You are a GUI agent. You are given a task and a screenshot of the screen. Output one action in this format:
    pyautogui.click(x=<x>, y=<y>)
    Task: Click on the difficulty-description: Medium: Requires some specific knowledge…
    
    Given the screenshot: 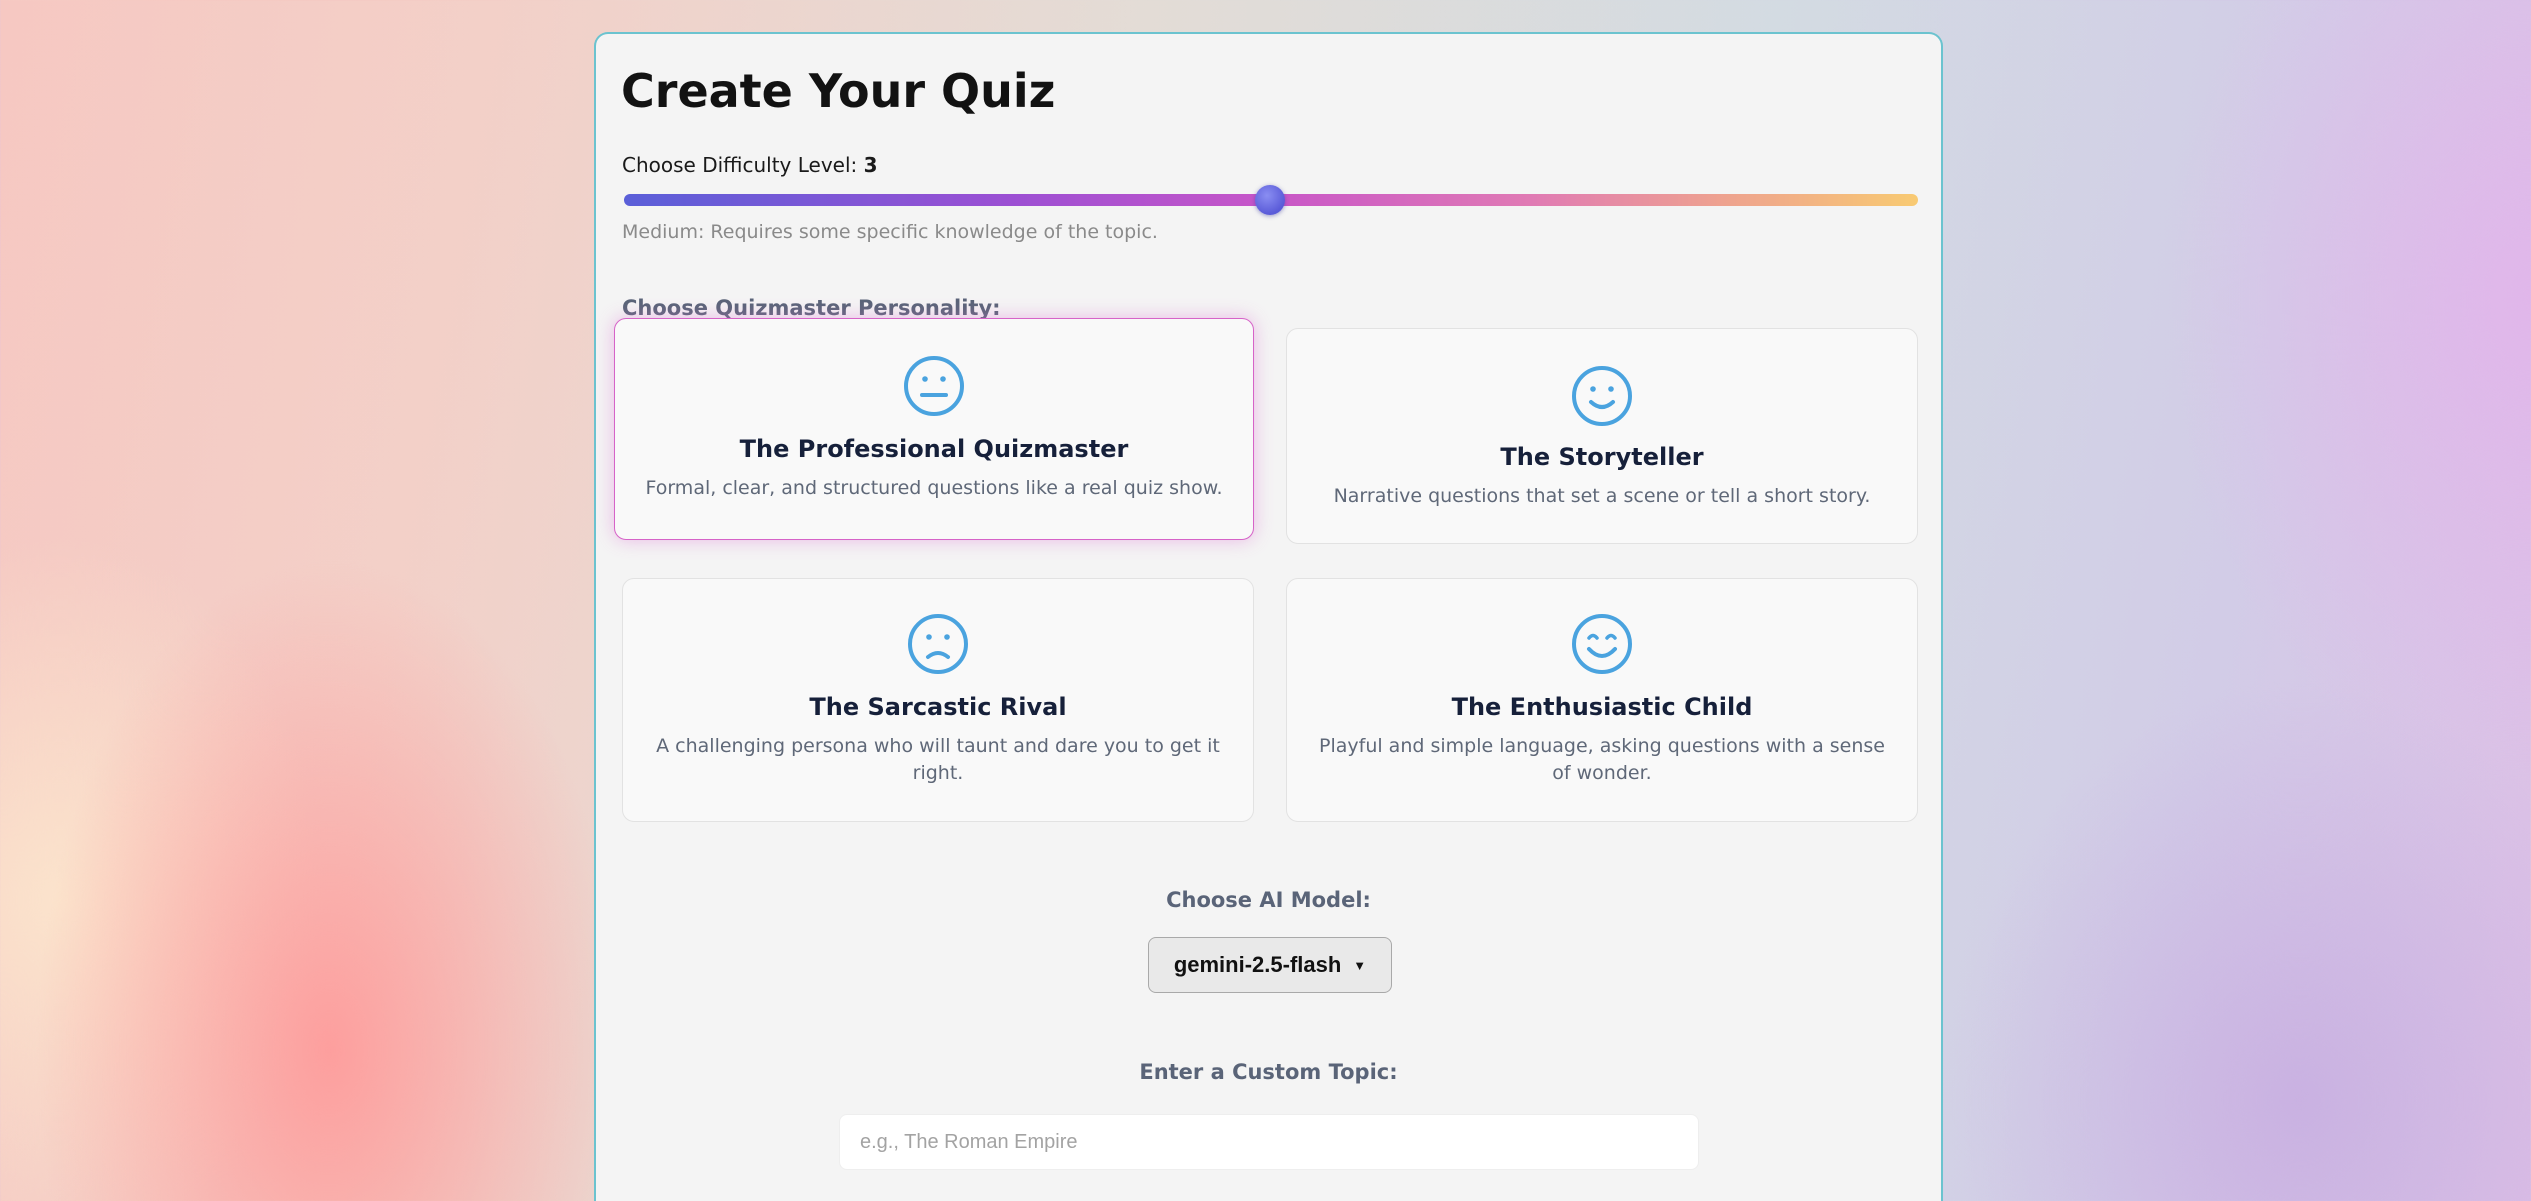 What is the action you would take?
    pyautogui.click(x=890, y=232)
    